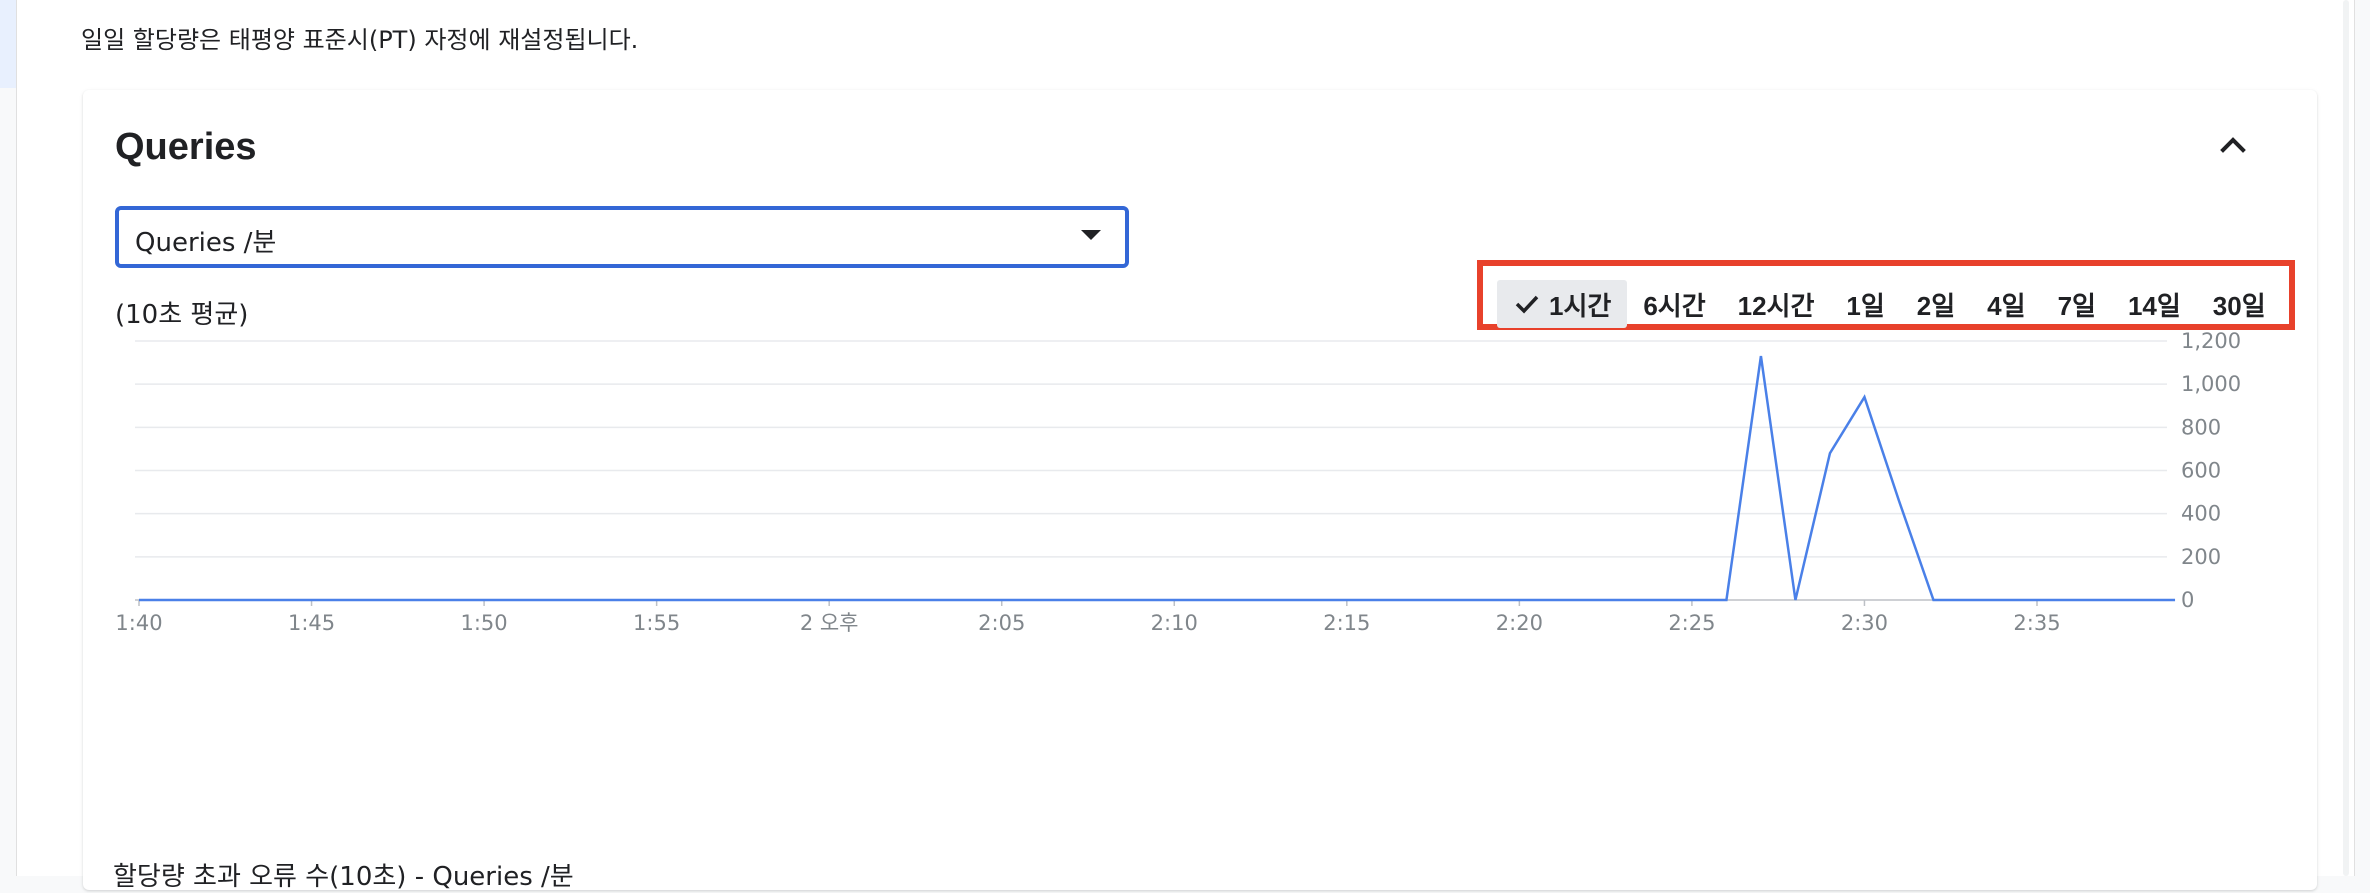 The image size is (2370, 893). I want to click on quota-reset-note: 일일 할당량은 태평양 표준시(PT) 자정에 재설정됩니다., so click(359, 37).